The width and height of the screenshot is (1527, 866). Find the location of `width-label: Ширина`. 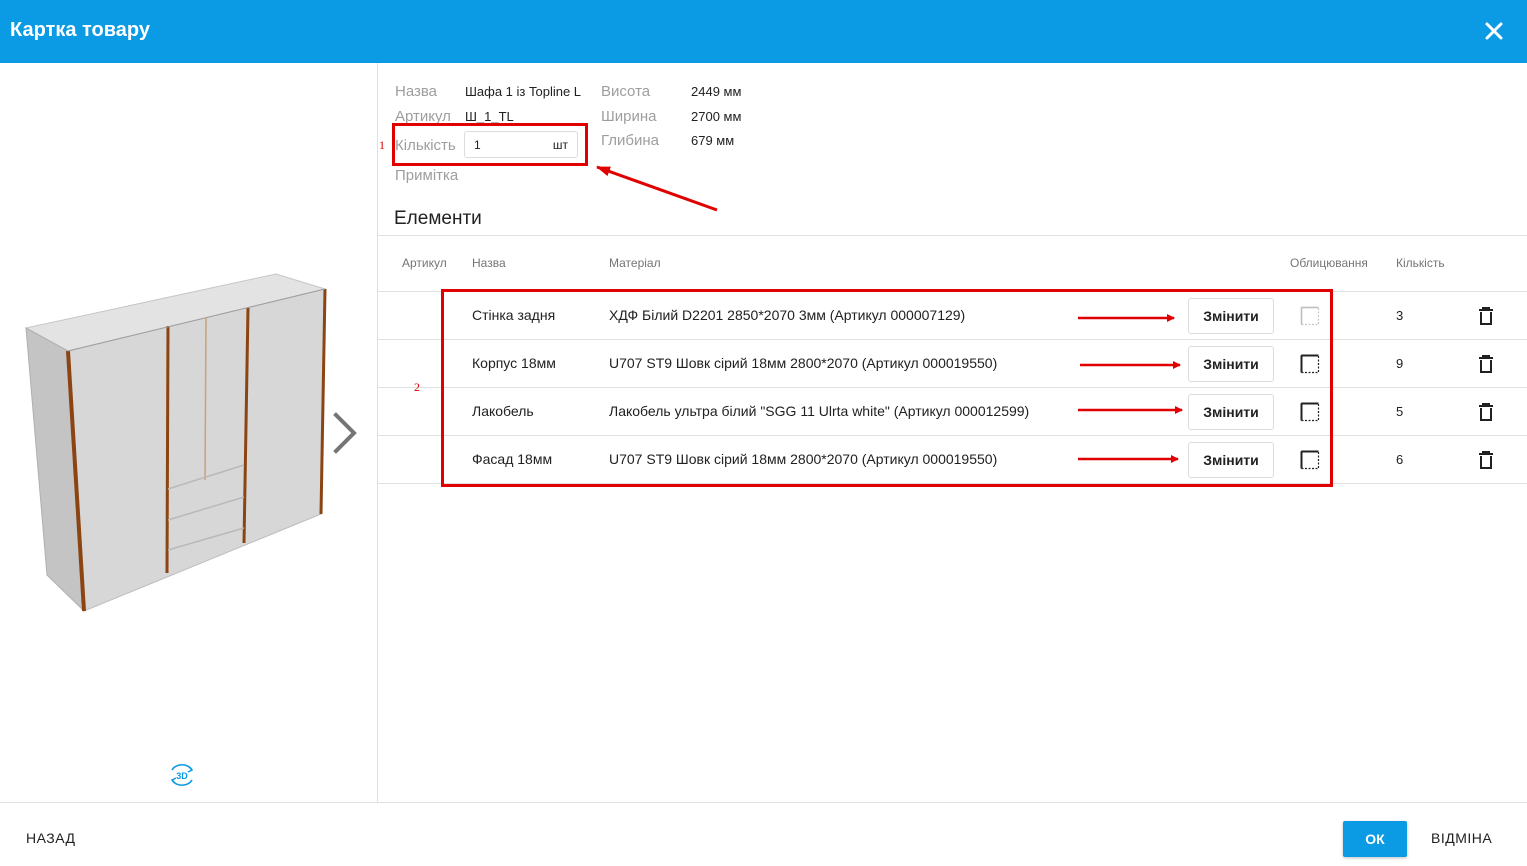

width-label: Ширина is located at coordinates (629, 116).